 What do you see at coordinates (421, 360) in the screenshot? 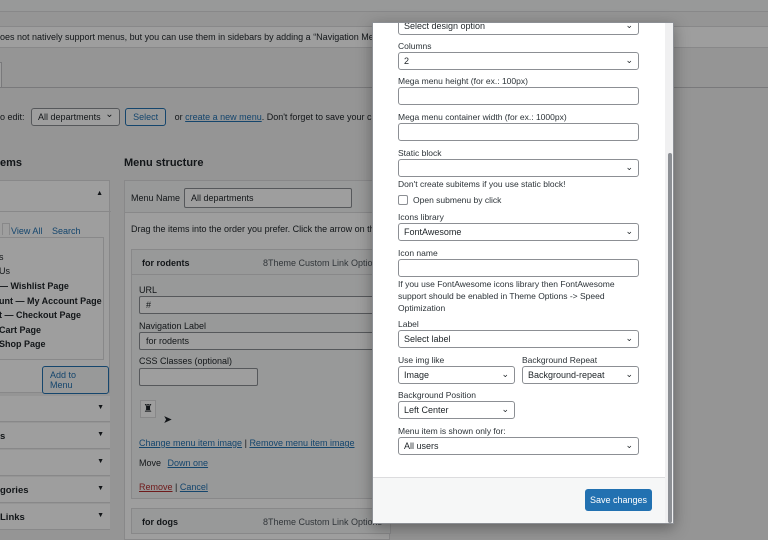
I see `use-img-label: Use img like` at bounding box center [421, 360].